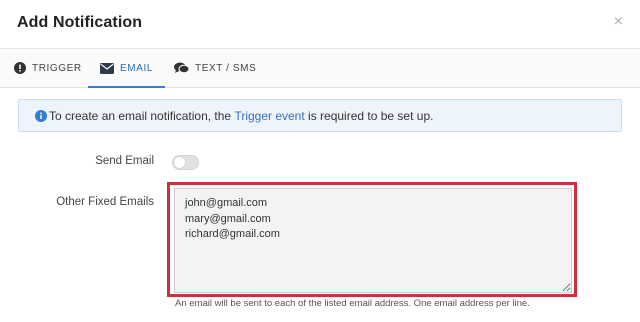 Image resolution: width=640 pixels, height=322 pixels. I want to click on other-fixed-emails-label: Other Fixed Emails, so click(105, 202).